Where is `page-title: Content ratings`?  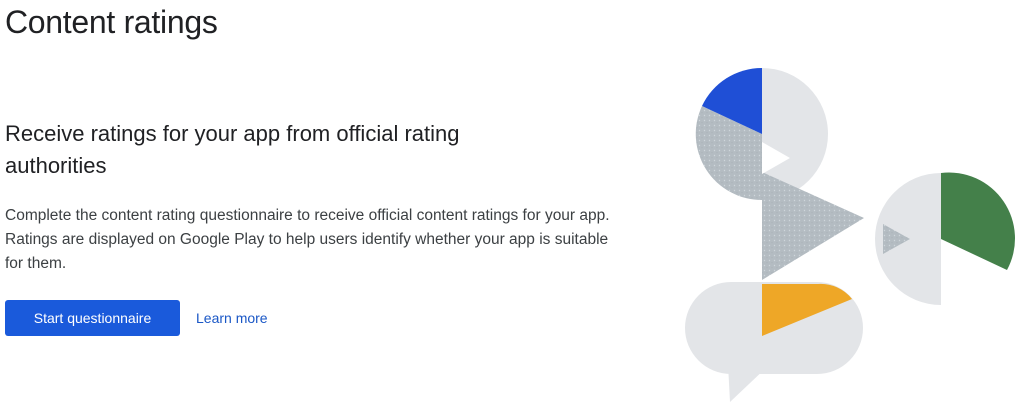 page-title: Content ratings is located at coordinates (111, 22).